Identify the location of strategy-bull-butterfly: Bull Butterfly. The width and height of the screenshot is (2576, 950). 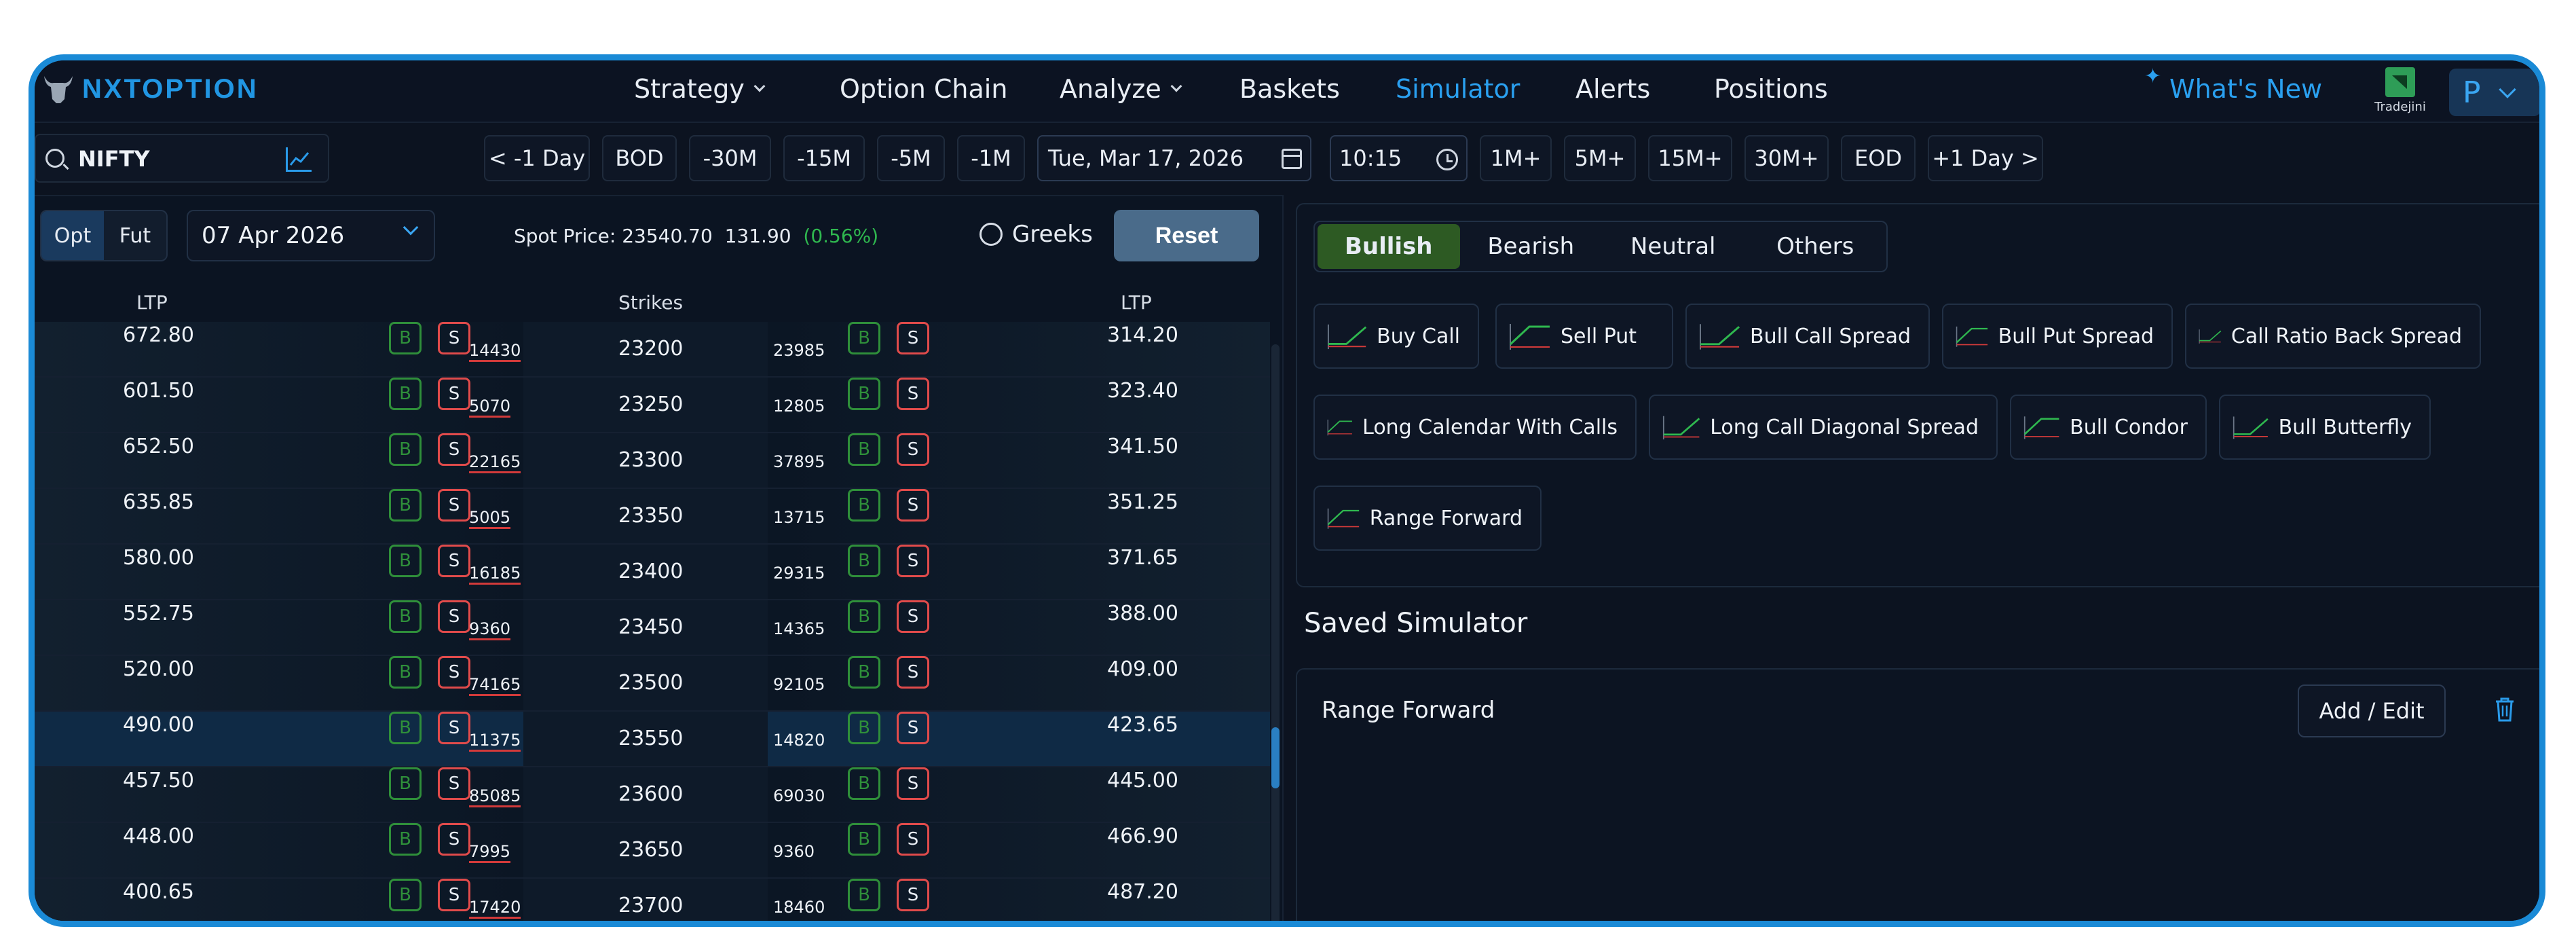
(2325, 428).